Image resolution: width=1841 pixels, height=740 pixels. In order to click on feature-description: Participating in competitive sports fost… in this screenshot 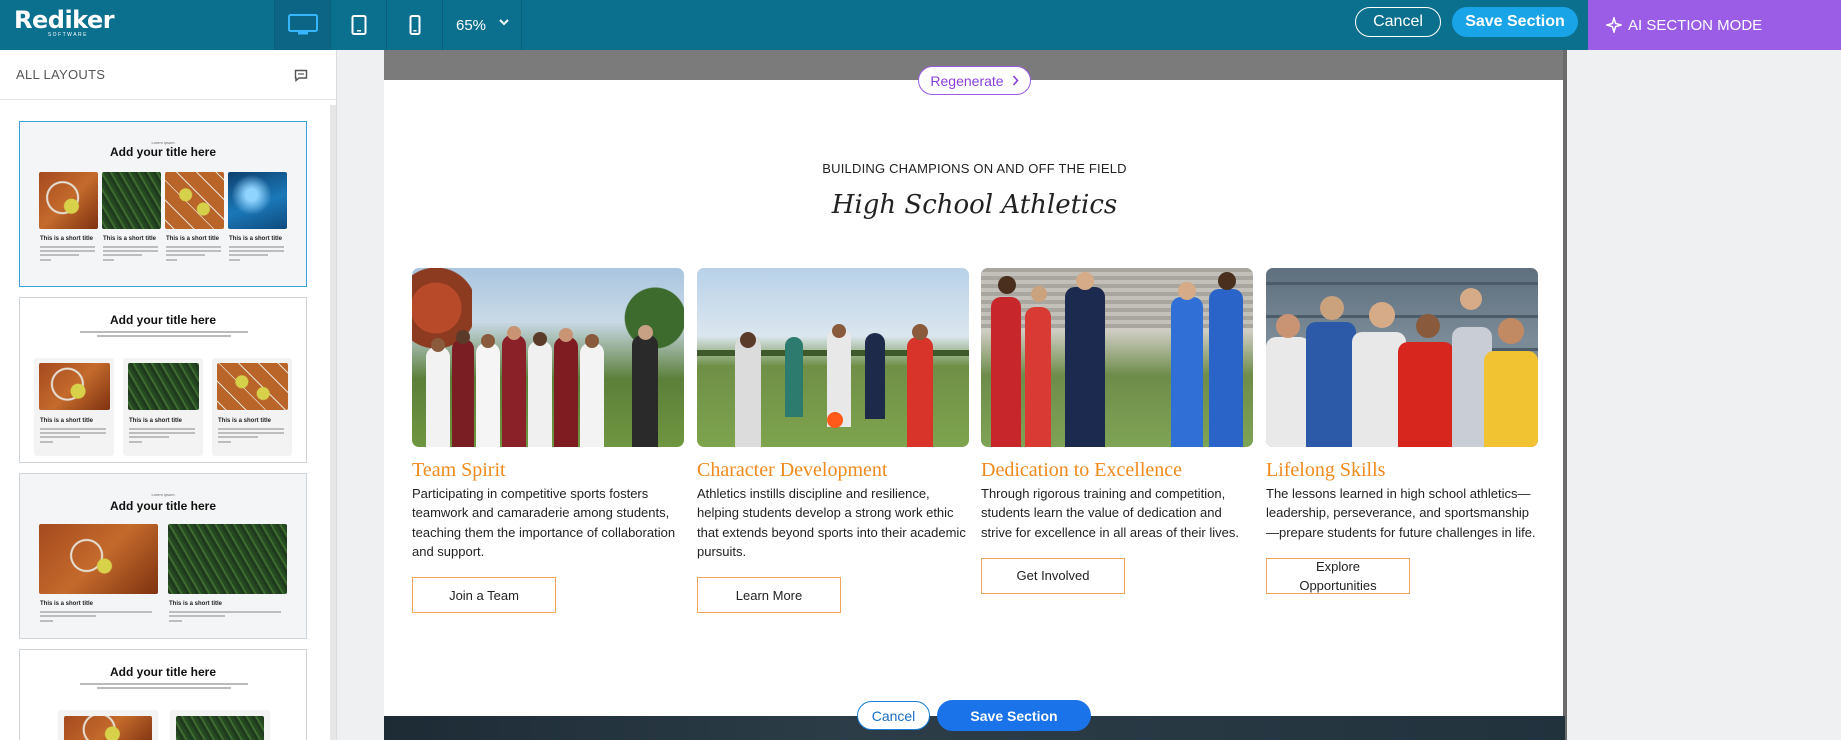, I will do `click(544, 522)`.